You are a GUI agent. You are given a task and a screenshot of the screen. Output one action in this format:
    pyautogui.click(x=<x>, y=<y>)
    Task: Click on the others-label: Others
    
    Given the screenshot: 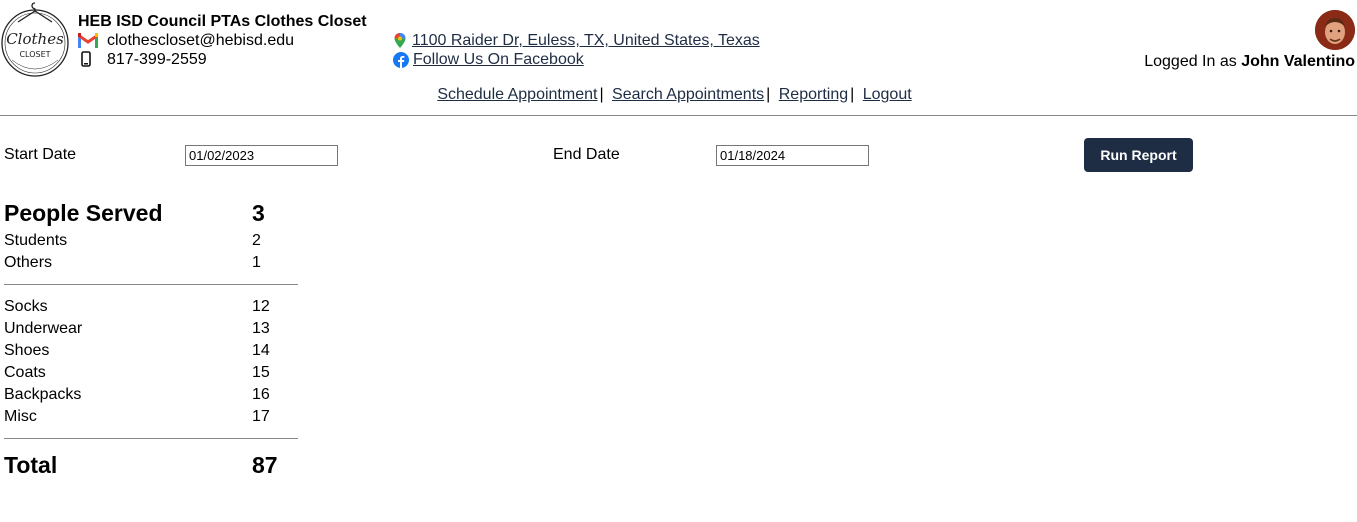 What is the action you would take?
    pyautogui.click(x=28, y=262)
    